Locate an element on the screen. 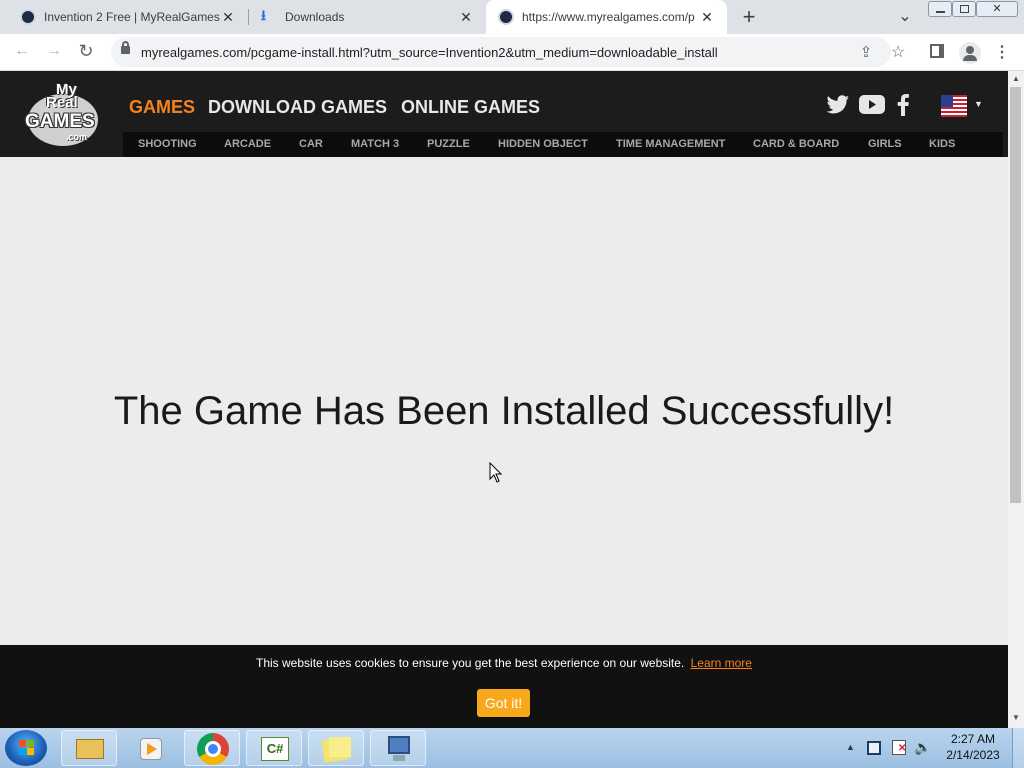  date-text: 2/14/2023 is located at coordinates (973, 755).